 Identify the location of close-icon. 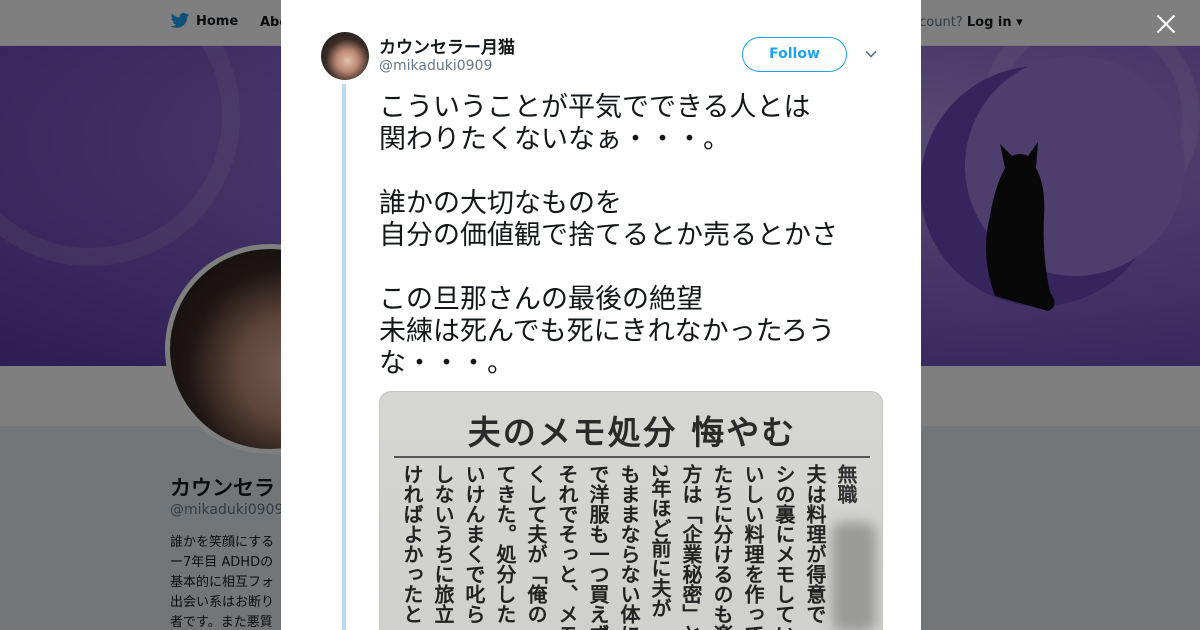
(1166, 24).